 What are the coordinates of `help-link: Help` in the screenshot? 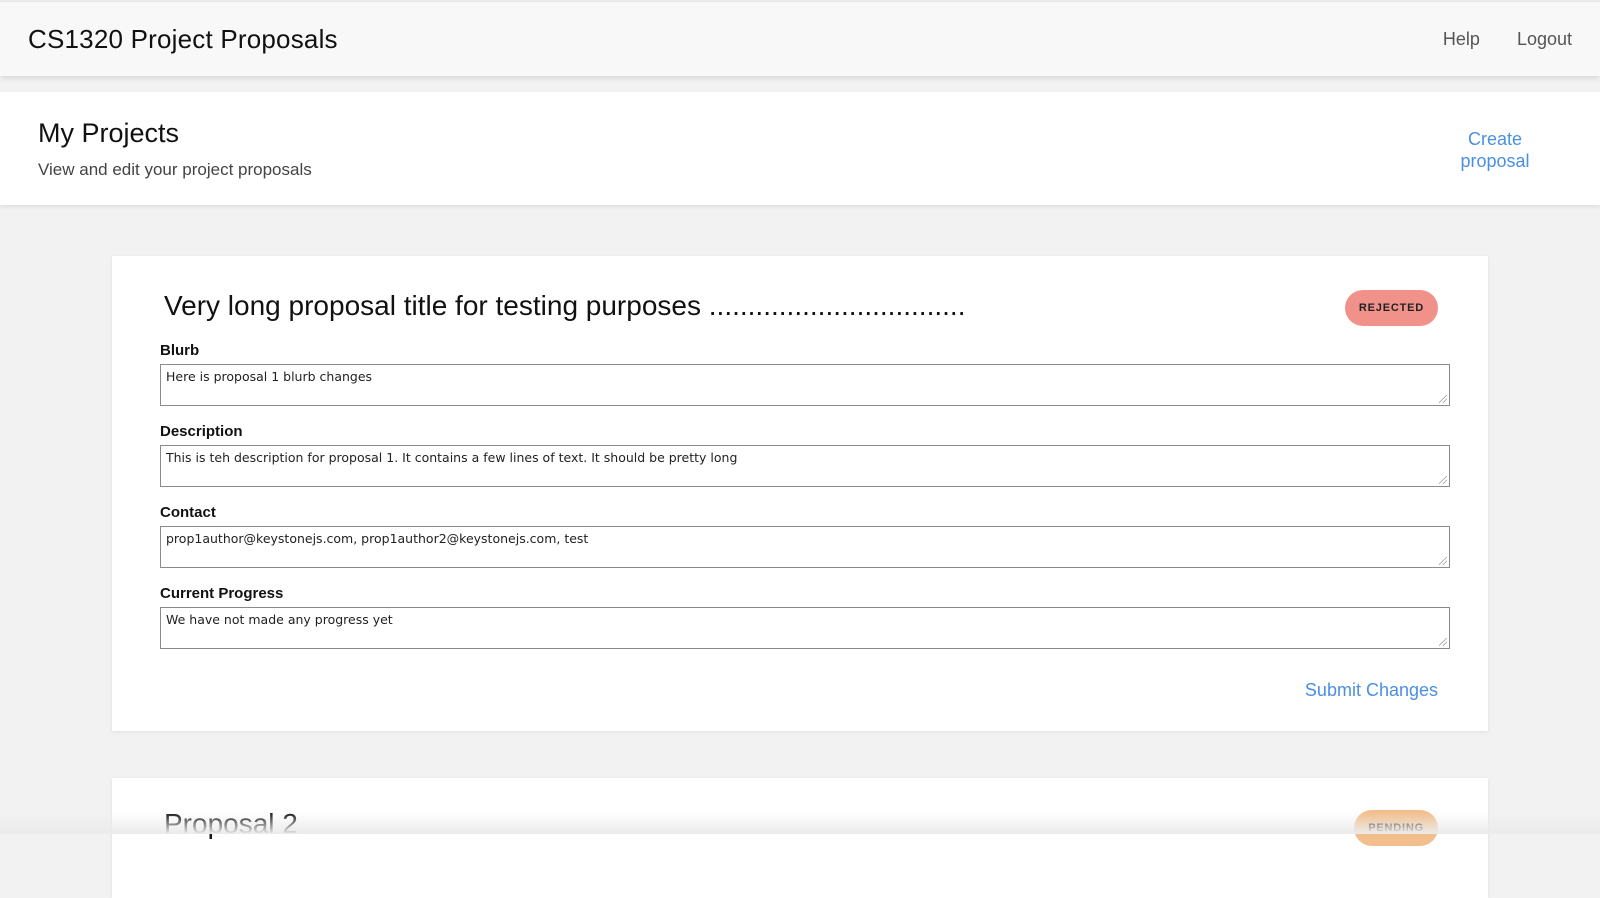 It's located at (1461, 39).